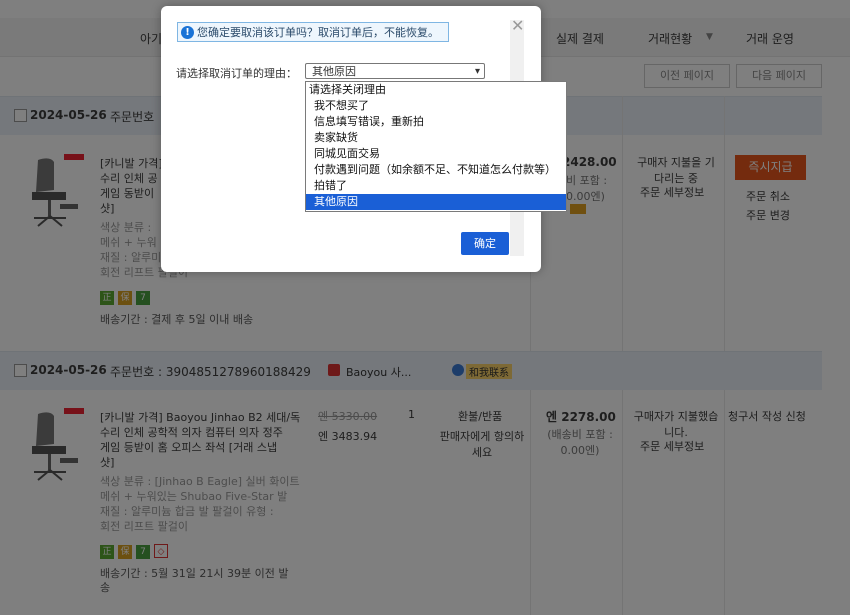  What do you see at coordinates (236, 73) in the screenshot?
I see `reason-label: 请选择取消订单的理由：` at bounding box center [236, 73].